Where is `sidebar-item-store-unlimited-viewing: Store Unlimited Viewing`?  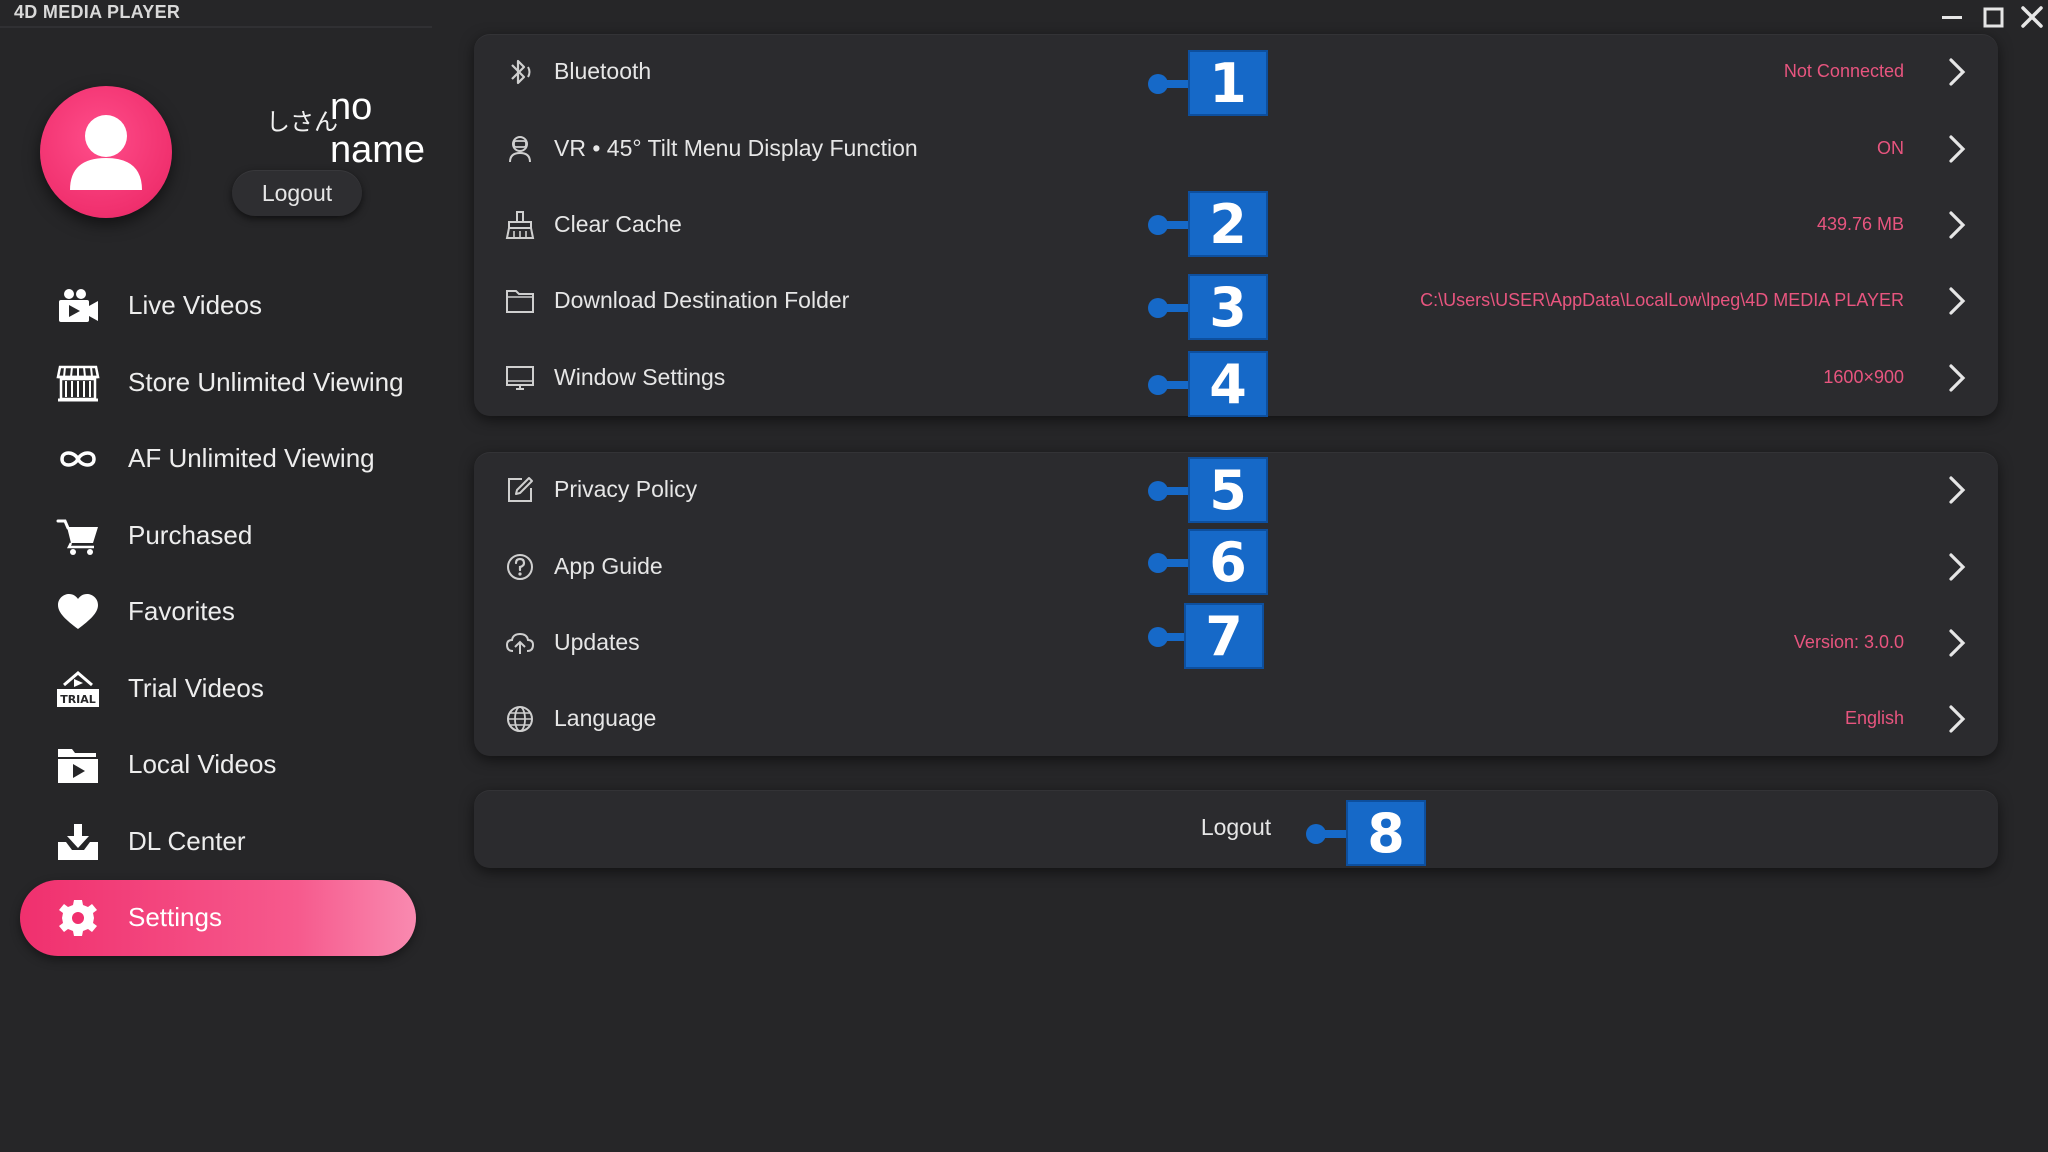 sidebar-item-store-unlimited-viewing: Store Unlimited Viewing is located at coordinates (218, 383).